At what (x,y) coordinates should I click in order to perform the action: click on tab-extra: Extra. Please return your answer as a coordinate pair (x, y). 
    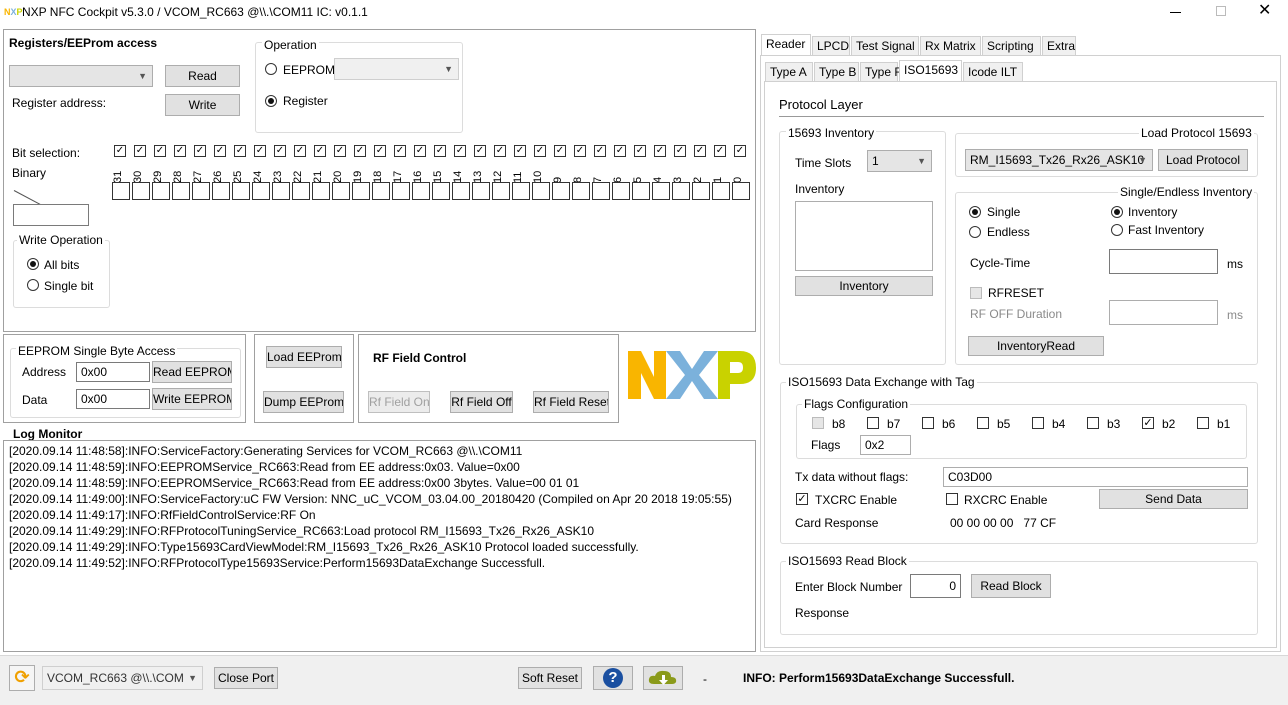
    Looking at the image, I should click on (1059, 46).